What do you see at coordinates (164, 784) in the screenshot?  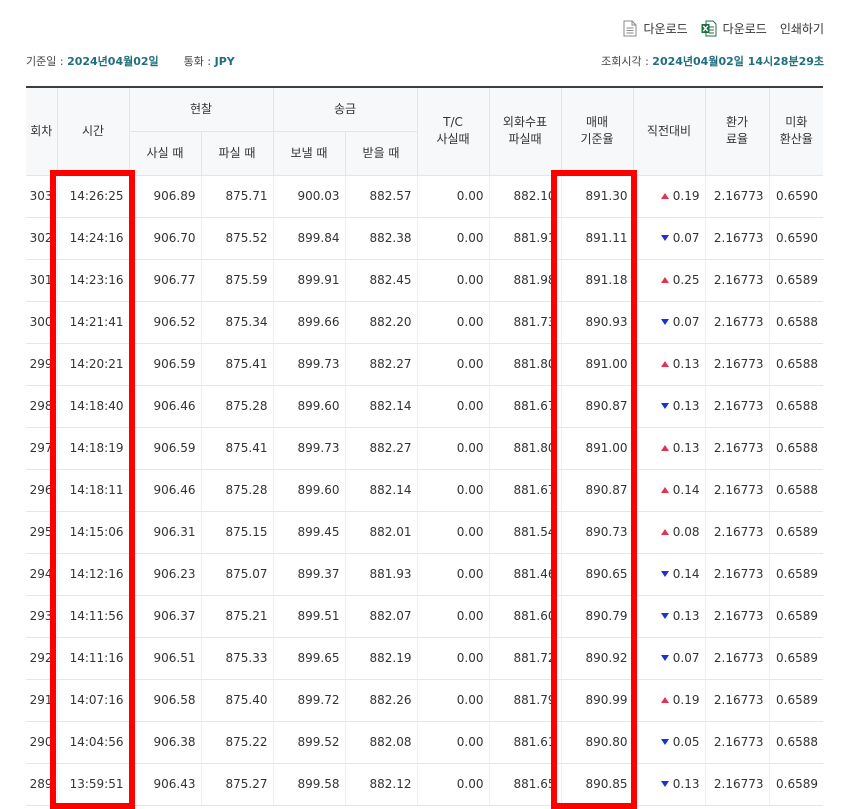 I see `cell-cash-buy: 906.43` at bounding box center [164, 784].